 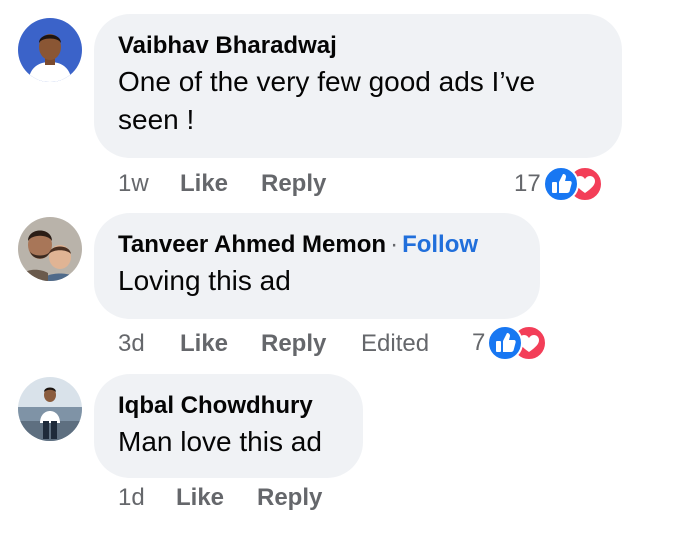 What do you see at coordinates (527, 183) in the screenshot?
I see `reaction-count: 17` at bounding box center [527, 183].